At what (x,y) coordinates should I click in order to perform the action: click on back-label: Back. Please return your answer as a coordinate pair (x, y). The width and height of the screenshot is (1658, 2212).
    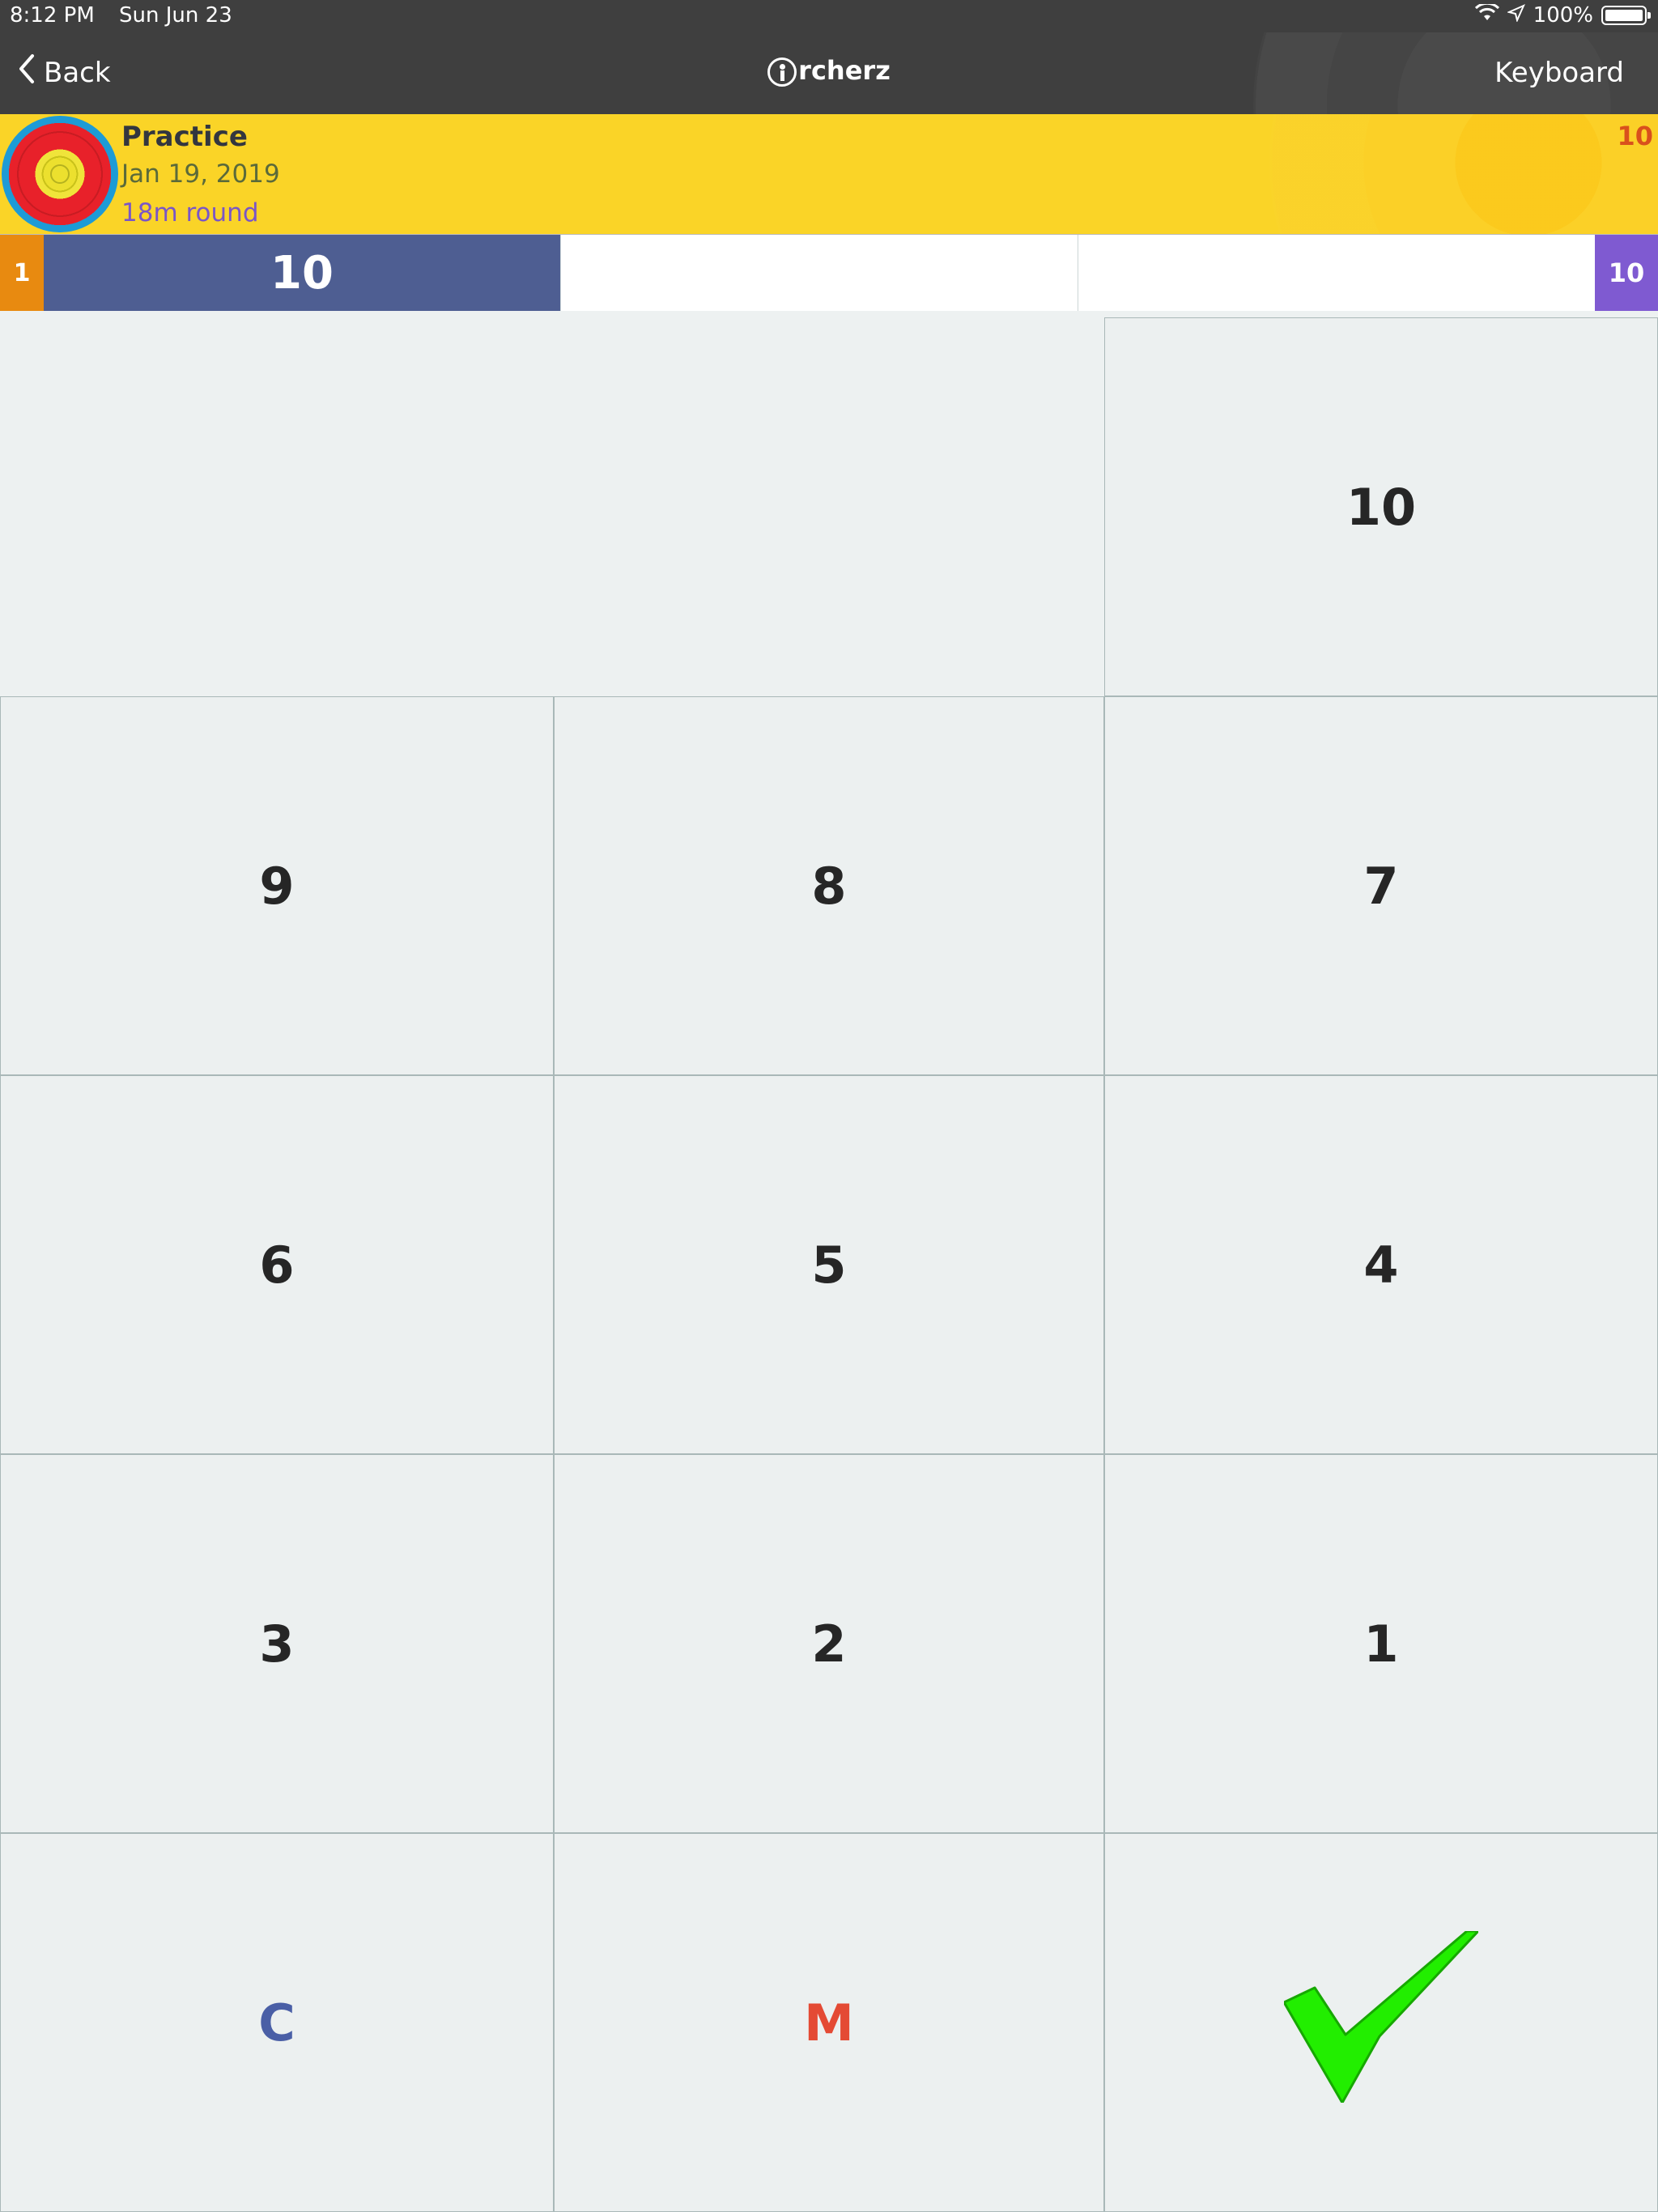
    Looking at the image, I should click on (77, 73).